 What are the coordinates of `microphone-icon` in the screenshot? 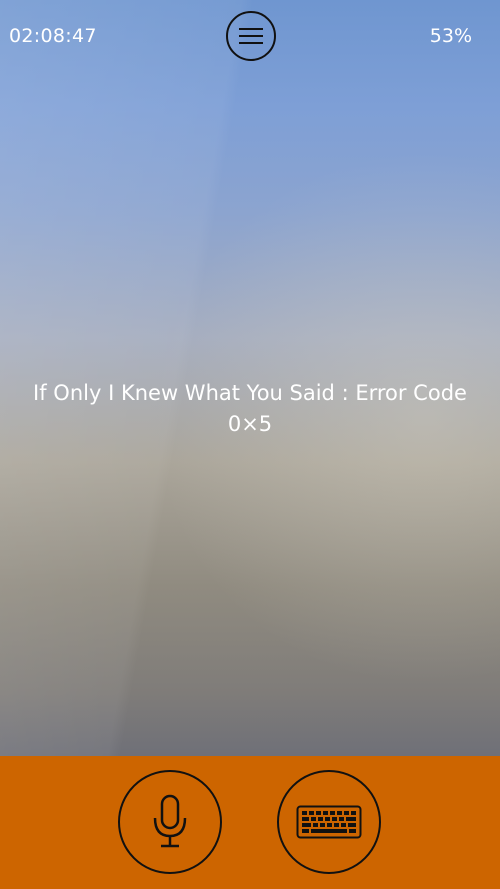 It's located at (170, 821).